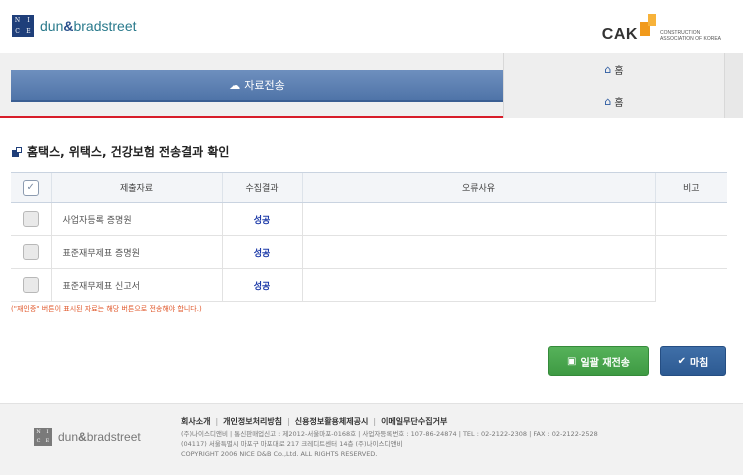 The image size is (743, 475). Describe the element at coordinates (136, 285) in the screenshot. I see `doc-name: 표준재무제표 신고서` at that location.